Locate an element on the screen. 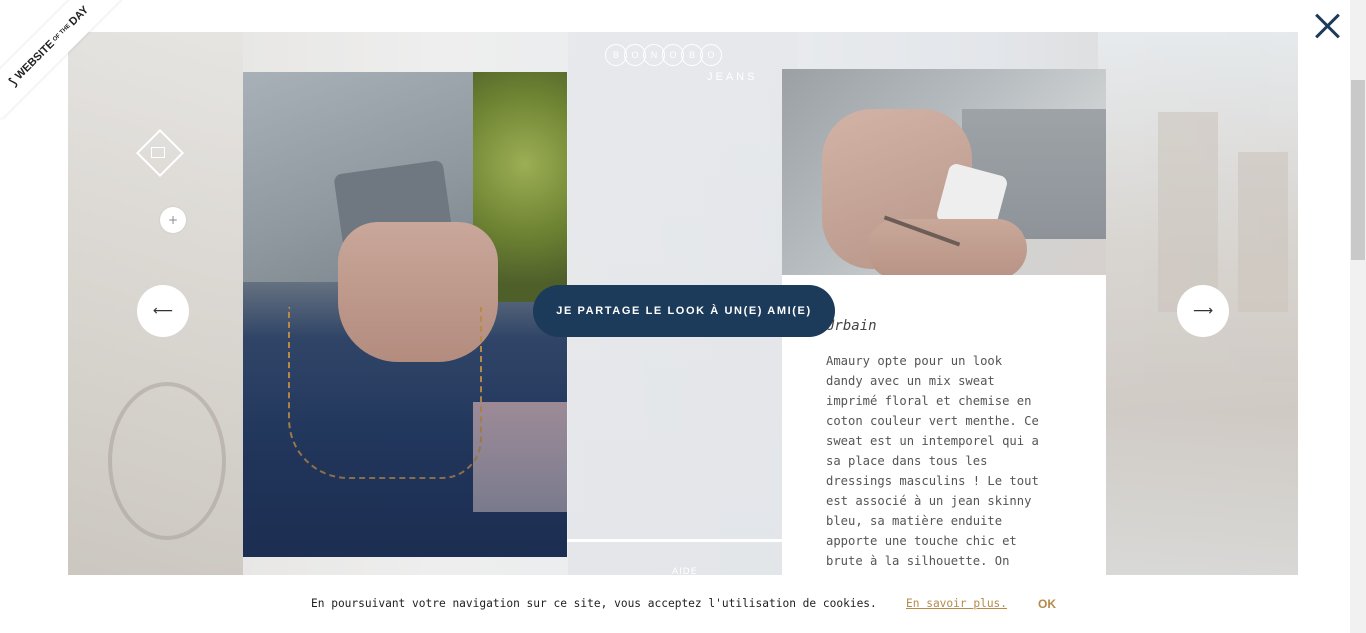 The width and height of the screenshot is (1366, 633). previous-arrow-button: ⟵ is located at coordinates (163, 311).